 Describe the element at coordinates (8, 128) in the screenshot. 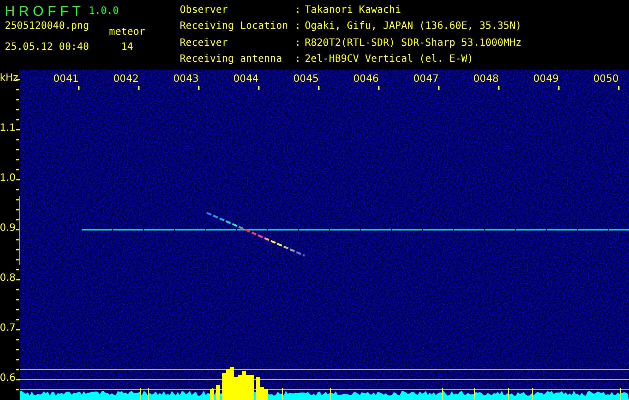

I see `y-tick-label: 1.1` at that location.